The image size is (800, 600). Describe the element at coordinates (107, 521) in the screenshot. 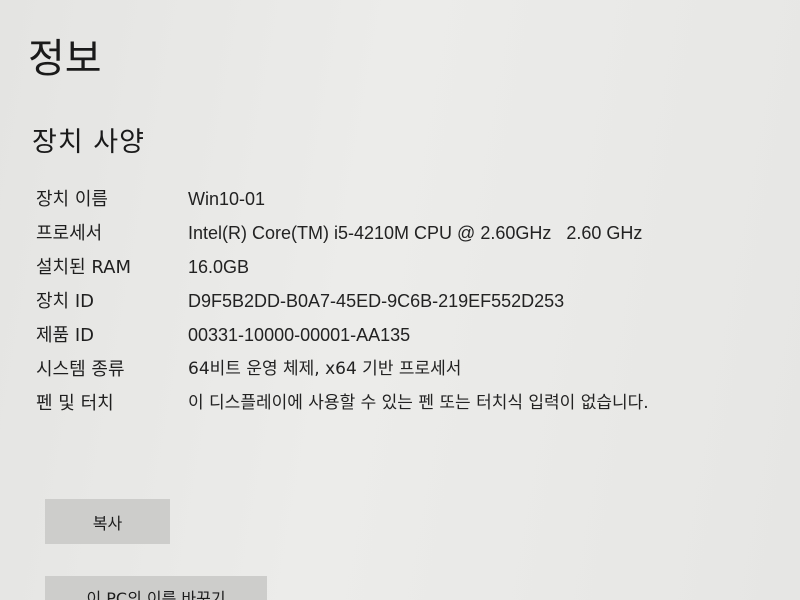

I see `copy-button: 복사` at that location.